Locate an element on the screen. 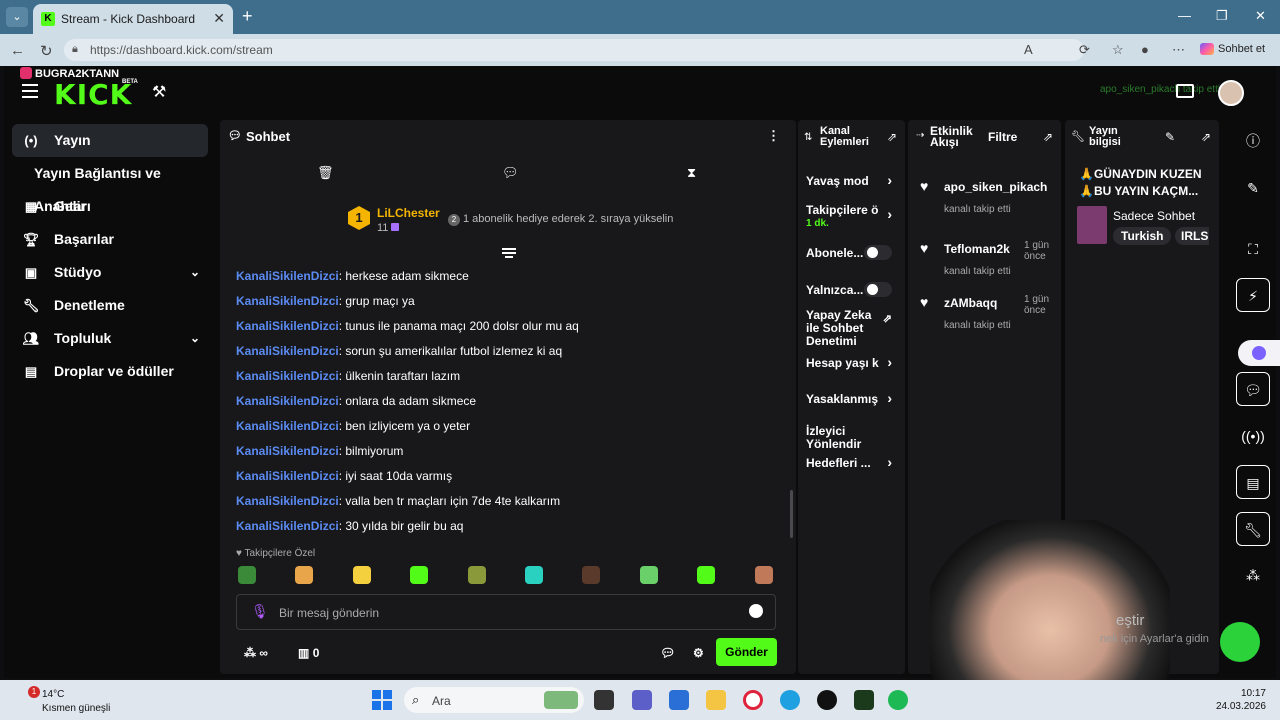  read-aloud-icon: A is located at coordinates (1028, 49).